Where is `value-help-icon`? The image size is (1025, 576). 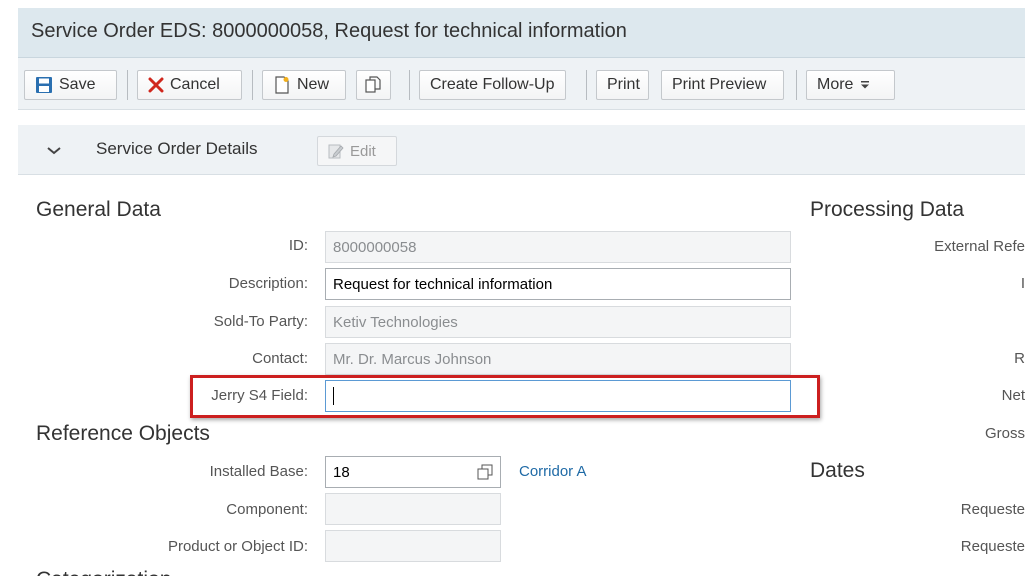 value-help-icon is located at coordinates (485, 472).